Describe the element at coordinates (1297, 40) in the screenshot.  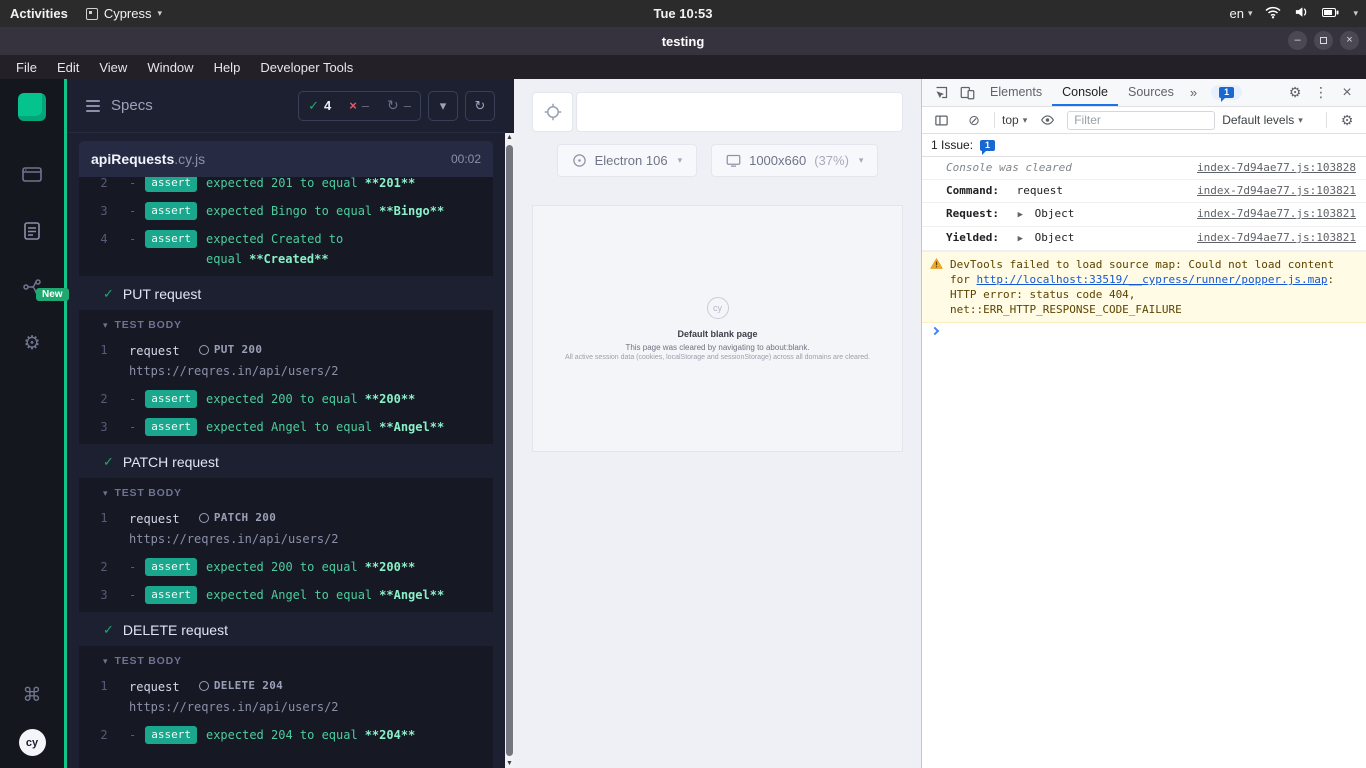
I see `minimize-button: –` at that location.